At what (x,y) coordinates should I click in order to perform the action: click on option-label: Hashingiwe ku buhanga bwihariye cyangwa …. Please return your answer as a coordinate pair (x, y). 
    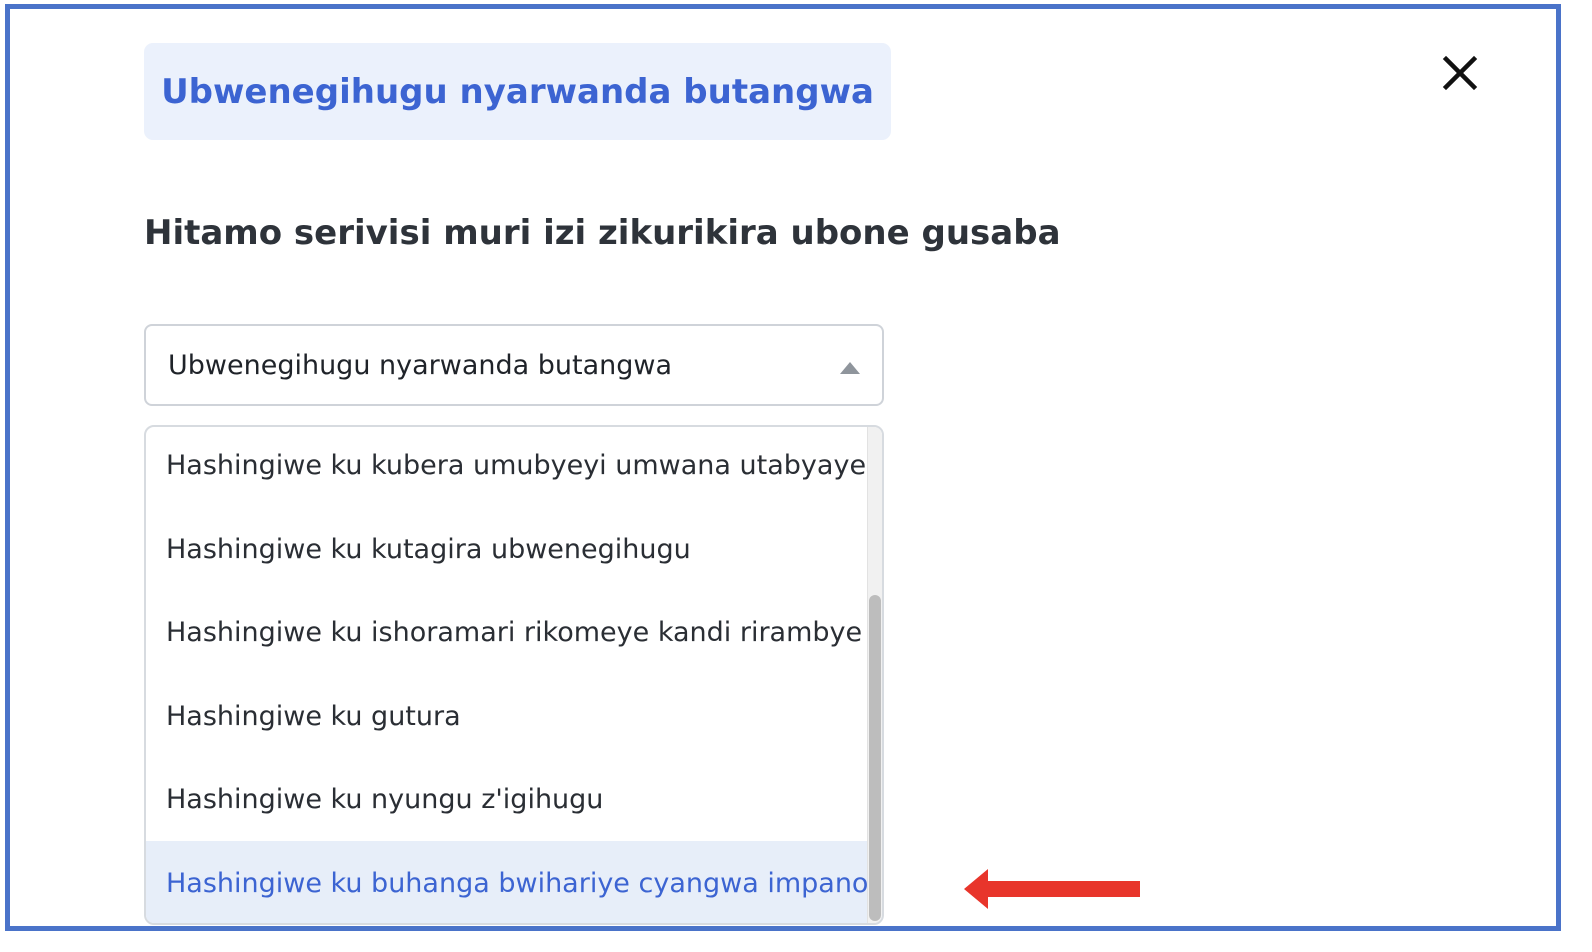
    Looking at the image, I should click on (517, 883).